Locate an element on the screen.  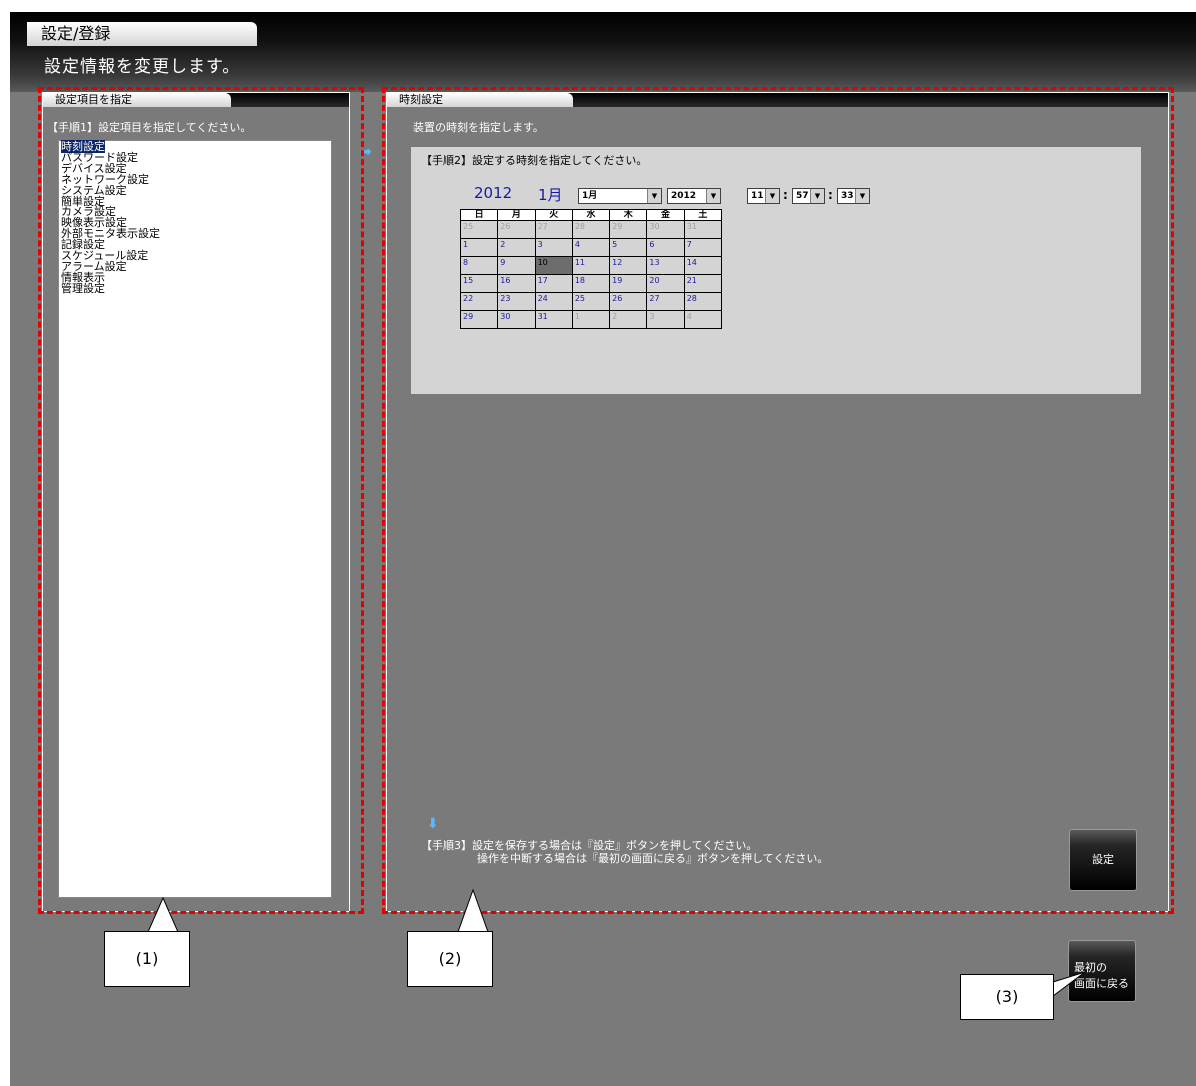
callout-2: (2) is located at coordinates (450, 959).